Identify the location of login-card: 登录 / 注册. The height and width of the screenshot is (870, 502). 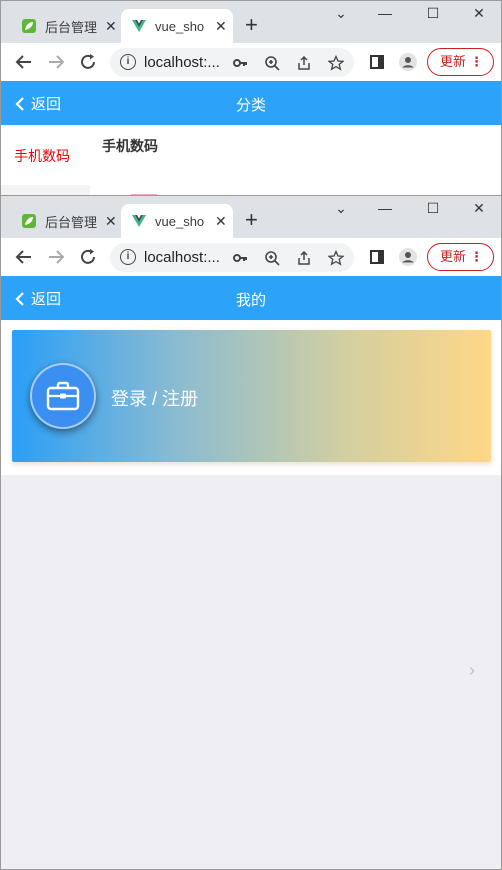
(251, 396).